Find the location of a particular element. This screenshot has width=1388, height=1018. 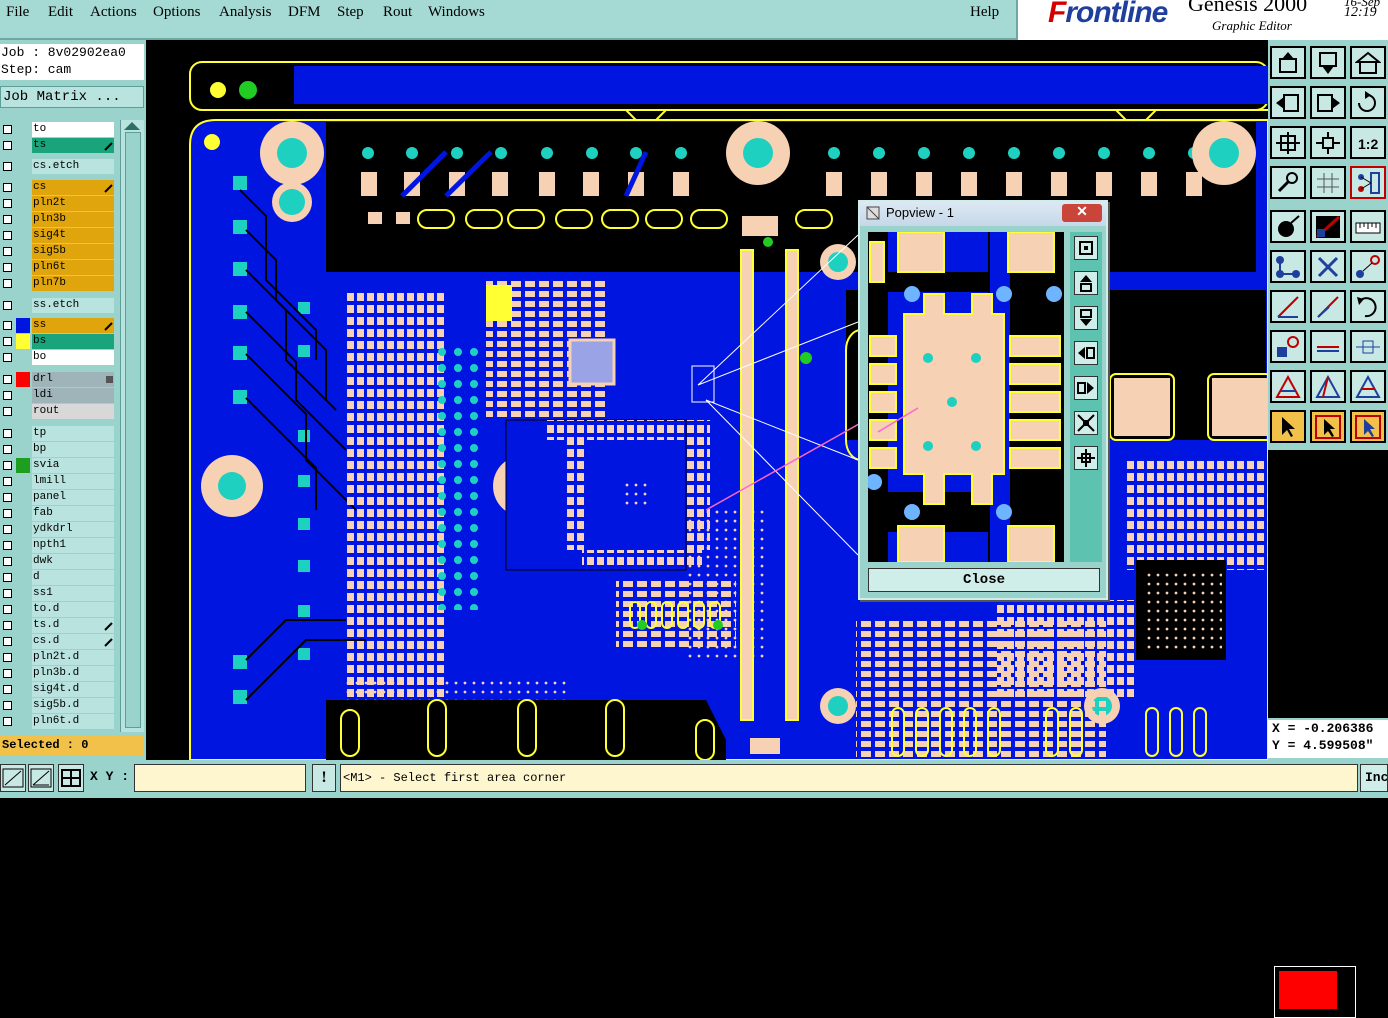

popview-zoom-out-button is located at coordinates (1086, 458).